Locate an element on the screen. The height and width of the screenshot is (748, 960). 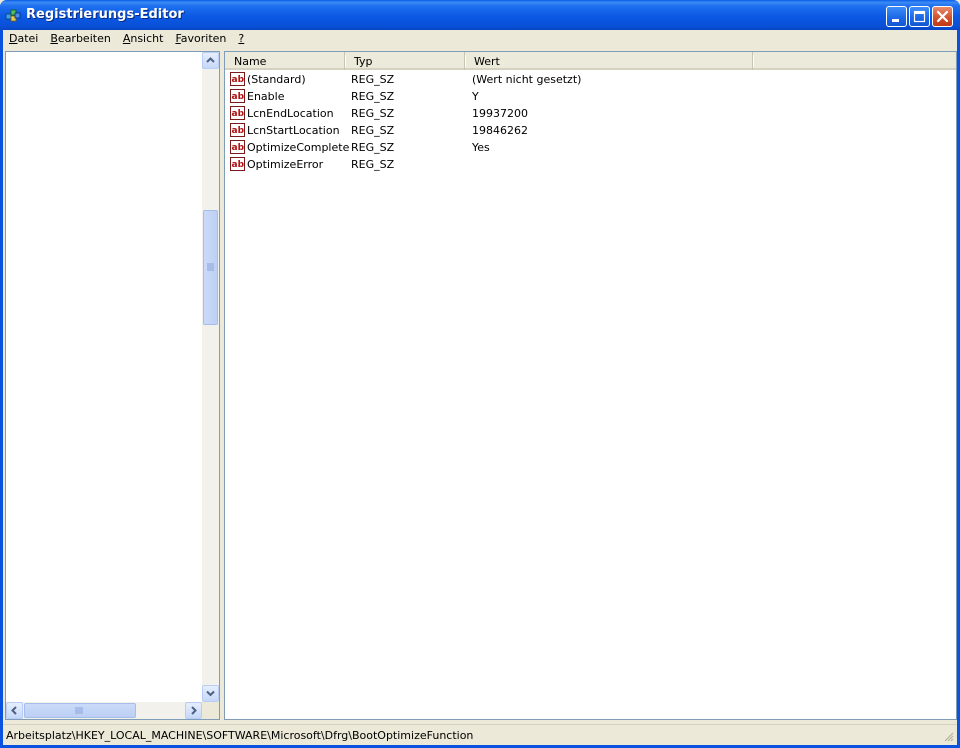
minimize-button is located at coordinates (896, 16).